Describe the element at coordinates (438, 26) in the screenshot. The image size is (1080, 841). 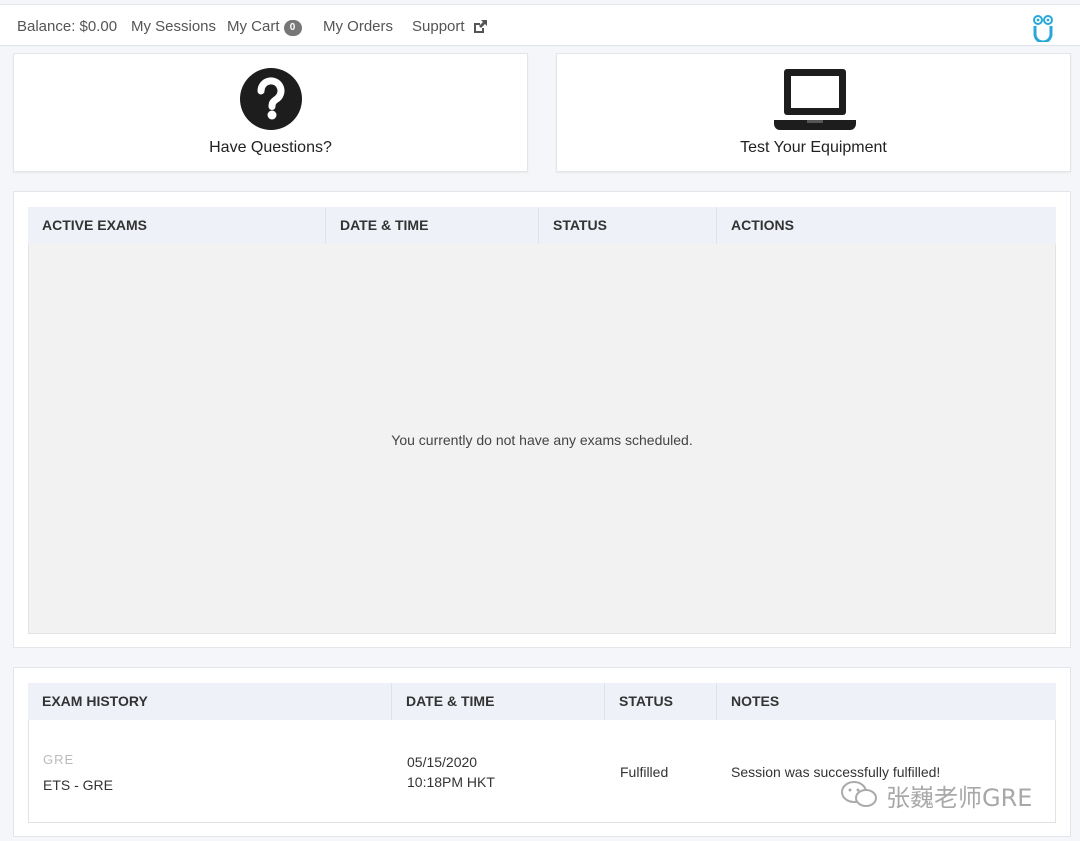
I see `nav-support: Support` at that location.